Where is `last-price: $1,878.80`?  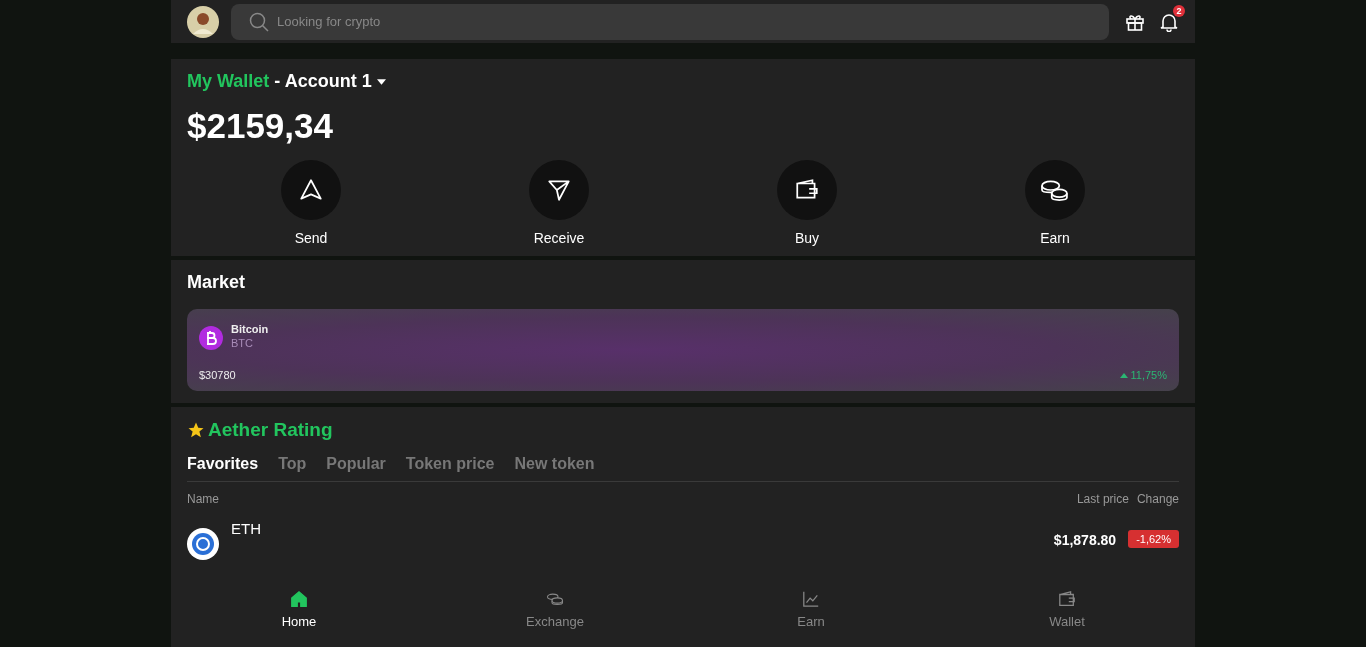 last-price: $1,878.80 is located at coordinates (1085, 540).